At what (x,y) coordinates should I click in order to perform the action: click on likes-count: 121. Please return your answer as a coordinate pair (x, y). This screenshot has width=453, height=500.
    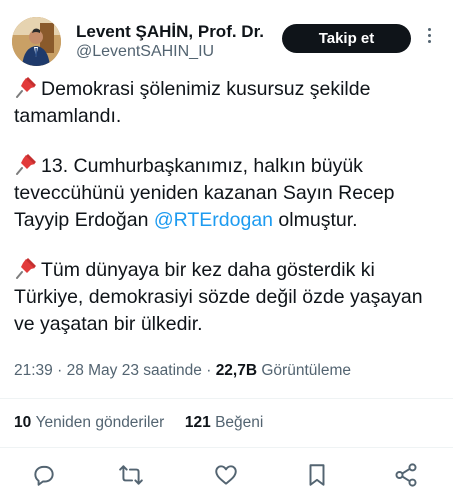
    Looking at the image, I should click on (197, 422).